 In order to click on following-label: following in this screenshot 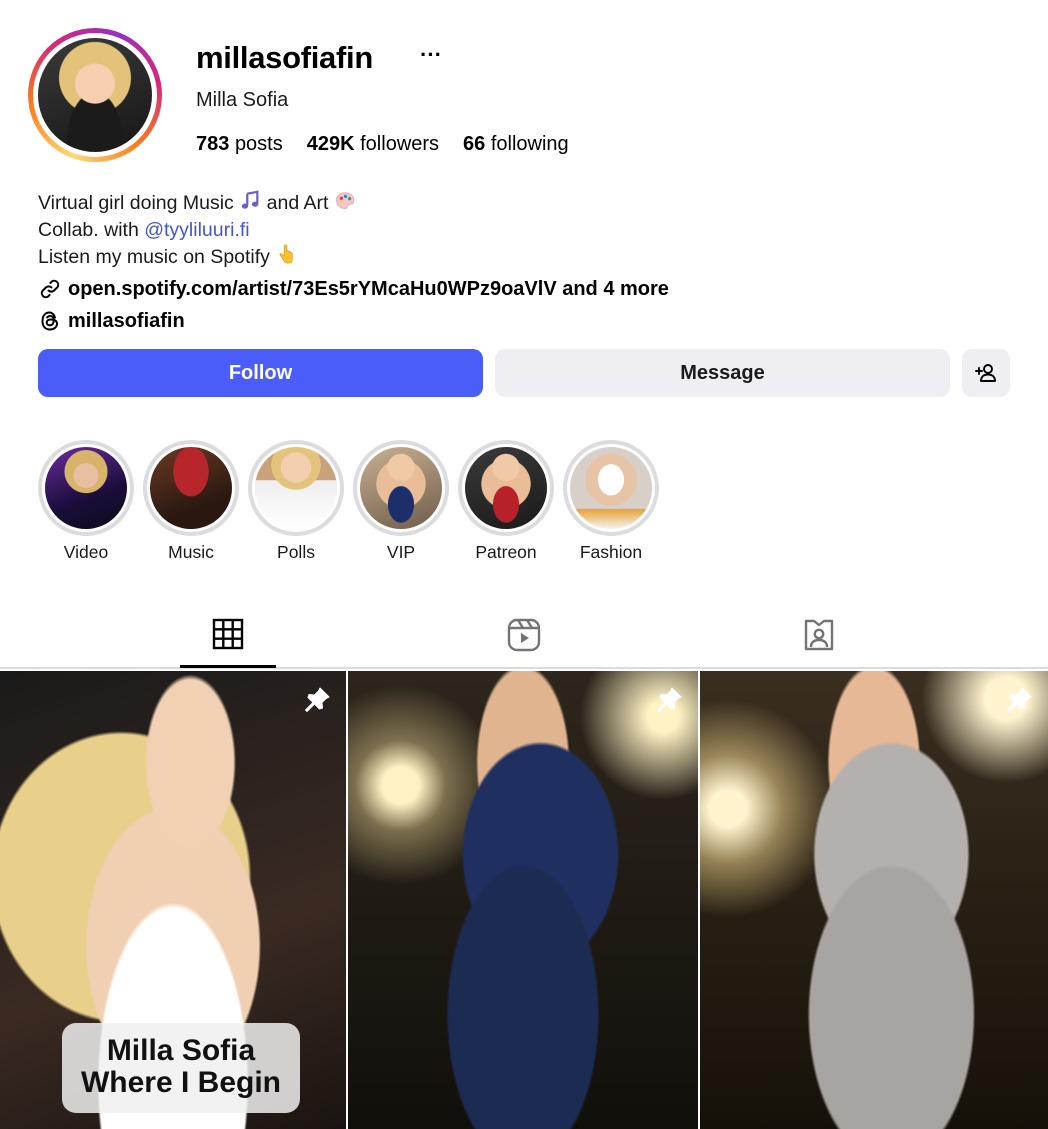, I will do `click(529, 144)`.